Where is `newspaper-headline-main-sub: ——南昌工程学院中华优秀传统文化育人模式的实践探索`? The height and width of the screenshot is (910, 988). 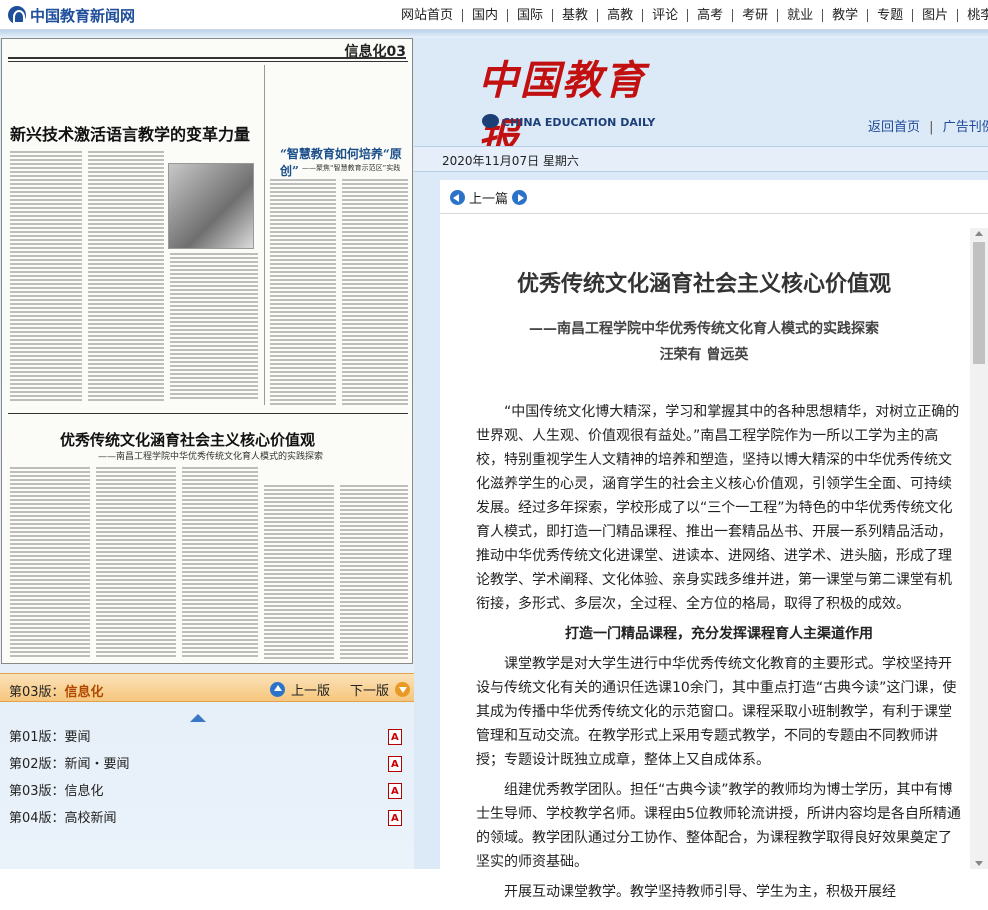
newspaper-headline-main-sub: ——南昌工程学院中华优秀传统文化育人模式的实践探索 is located at coordinates (211, 457).